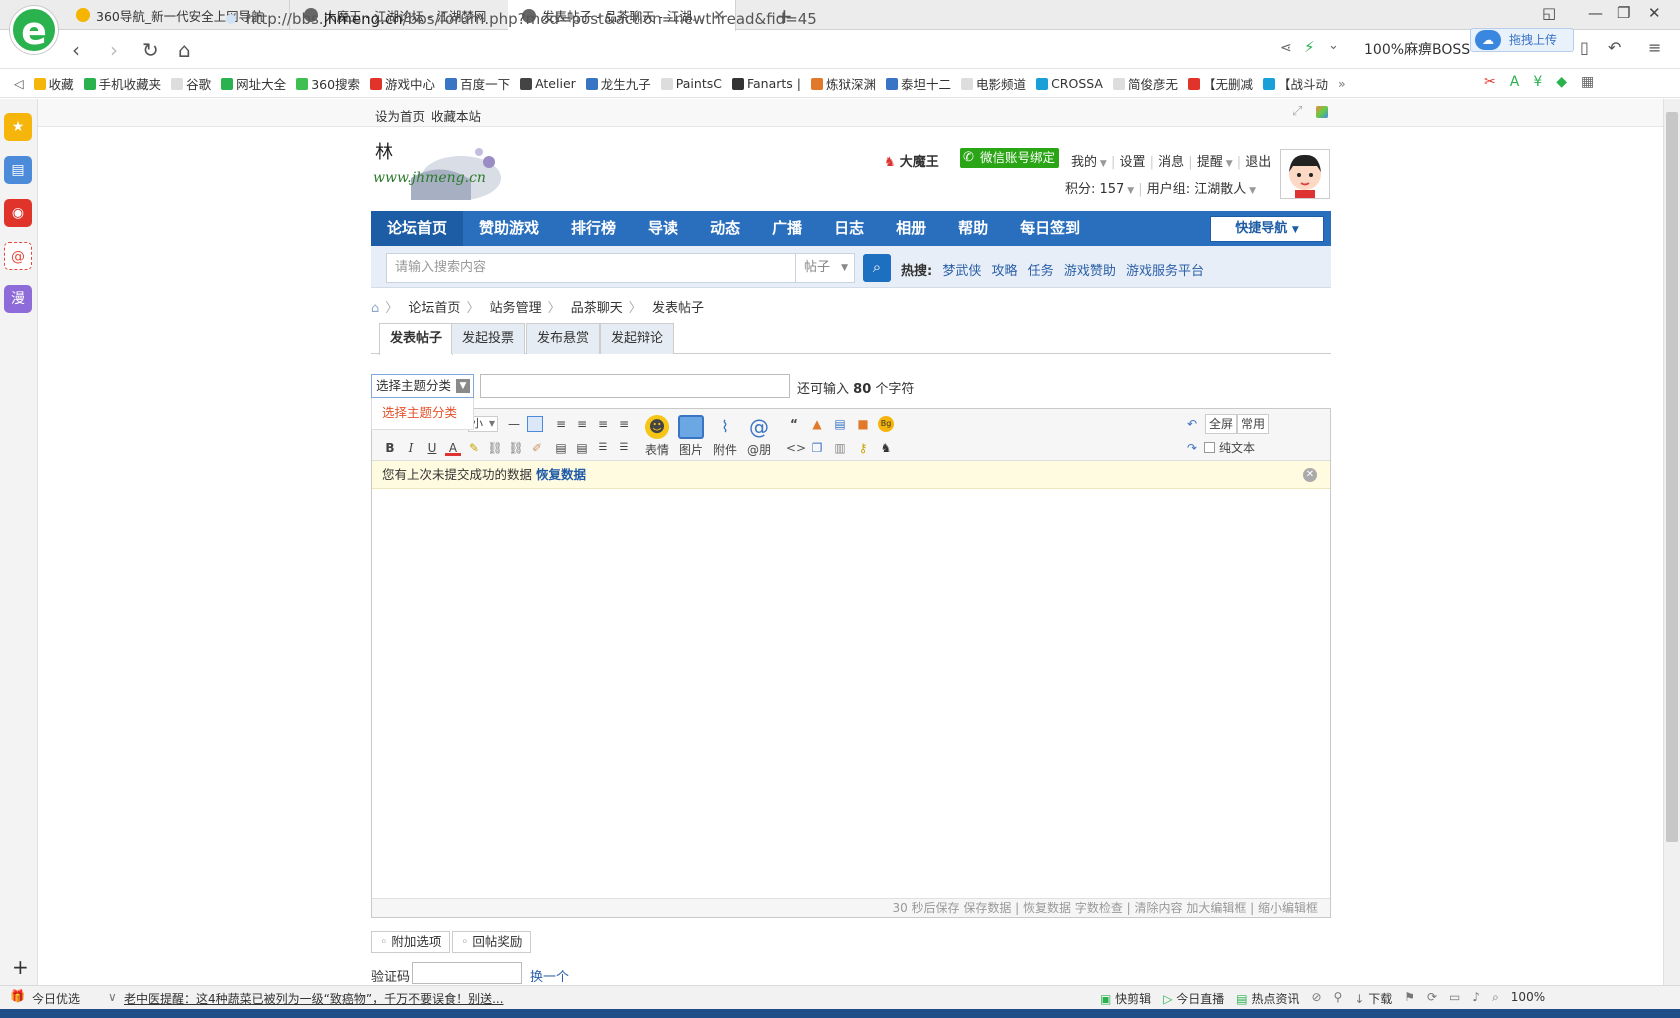 The height and width of the screenshot is (1018, 1680). Describe the element at coordinates (561, 448) in the screenshot. I see `float-left-icon: ▤` at that location.